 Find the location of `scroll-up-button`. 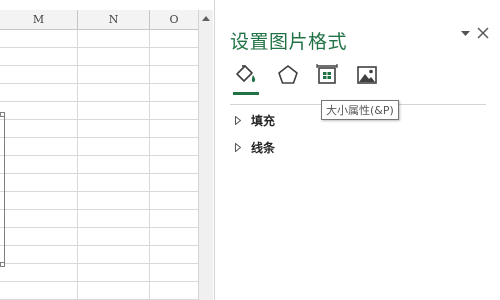

scroll-up-button is located at coordinates (206, 18).